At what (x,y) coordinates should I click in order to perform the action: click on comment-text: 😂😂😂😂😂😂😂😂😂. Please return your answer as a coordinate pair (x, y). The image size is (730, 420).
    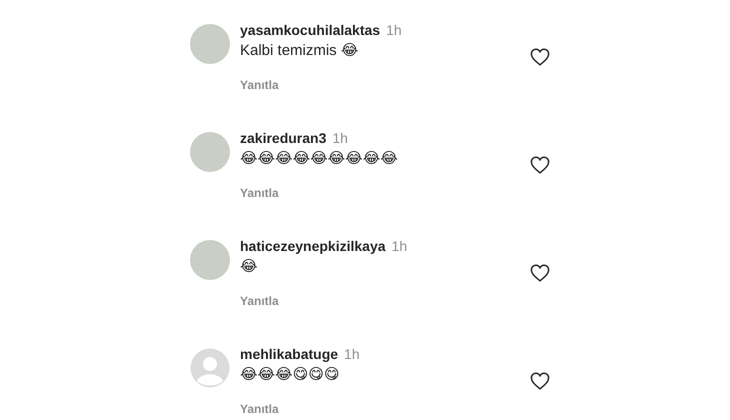
    Looking at the image, I should click on (319, 158).